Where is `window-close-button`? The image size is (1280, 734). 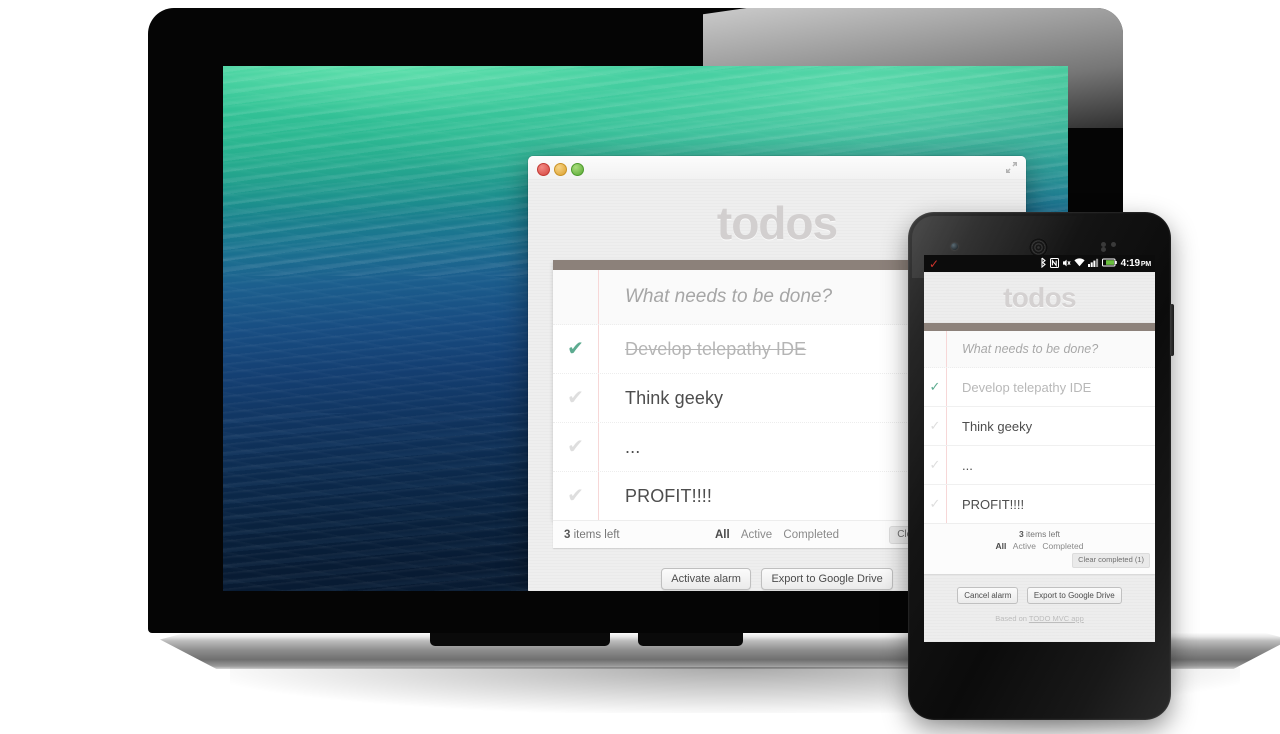 window-close-button is located at coordinates (543, 169).